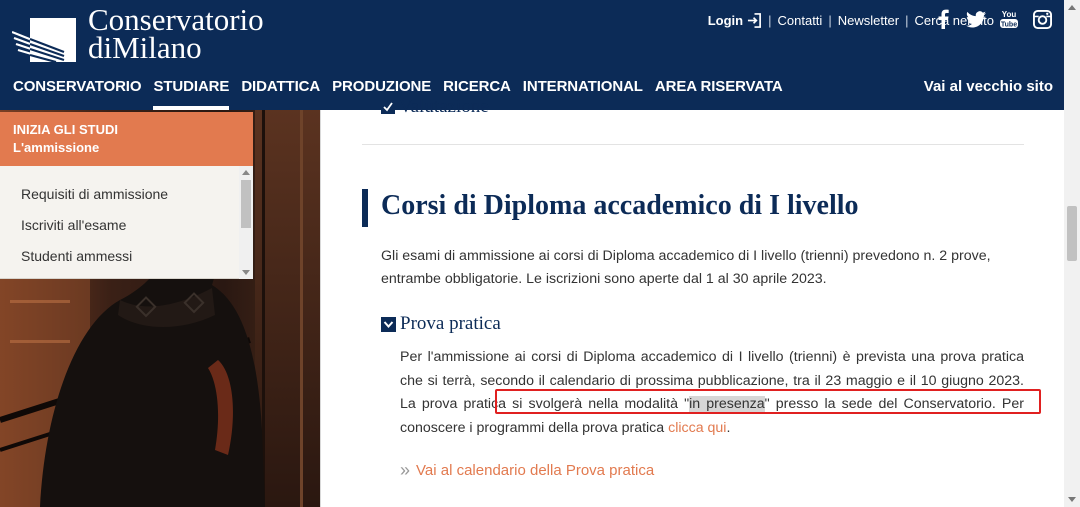  I want to click on login-label: Login, so click(725, 20).